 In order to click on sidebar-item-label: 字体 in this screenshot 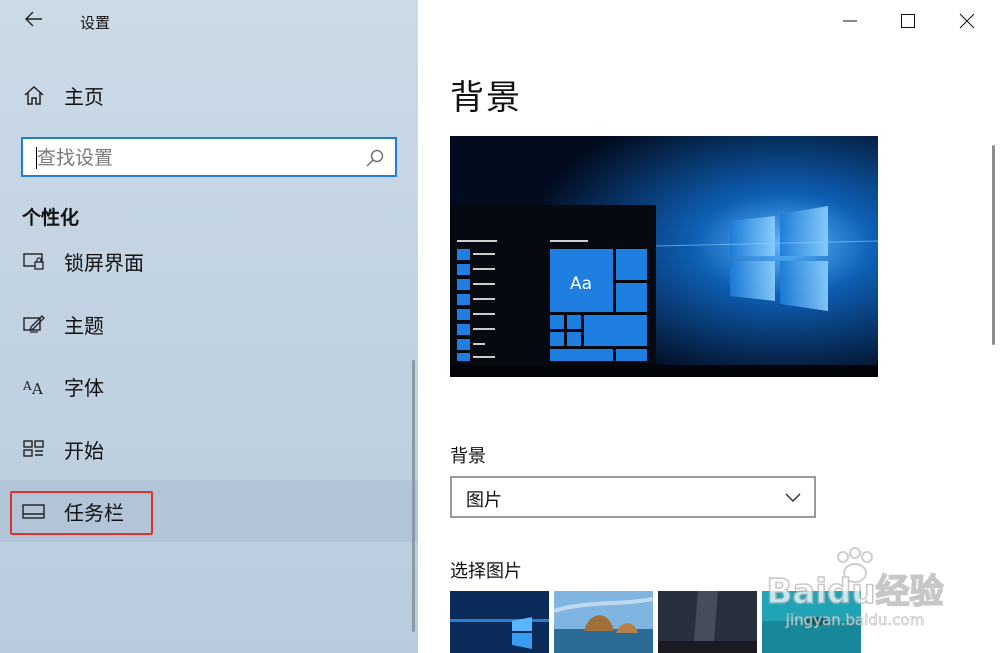, I will do `click(84, 388)`.